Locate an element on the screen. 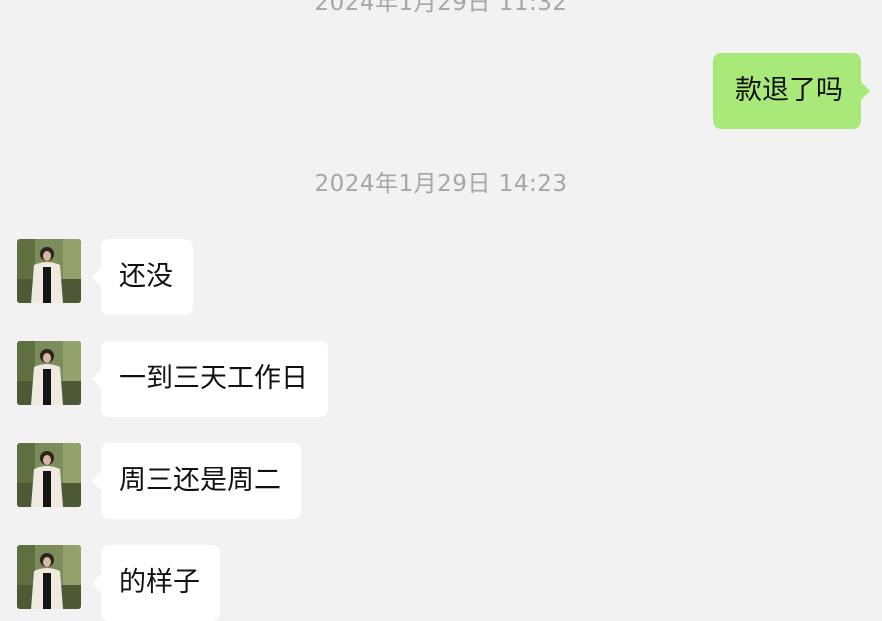  outgoing-message: 款退了吗 is located at coordinates (791, 91).